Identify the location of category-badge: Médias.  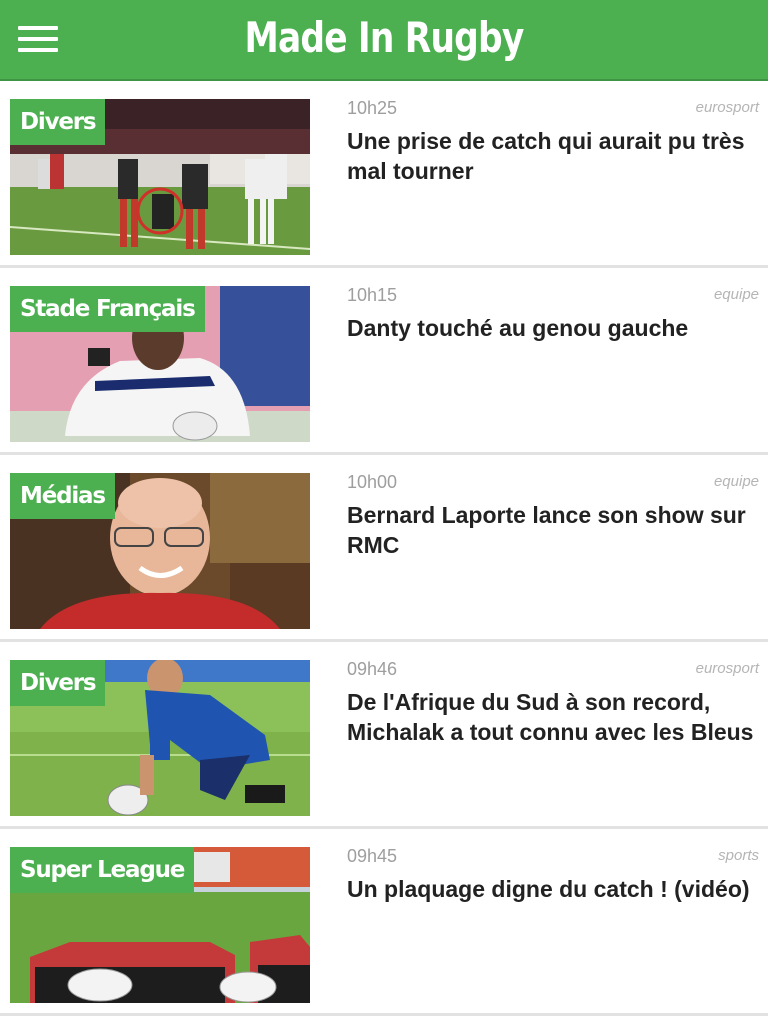
(62, 496).